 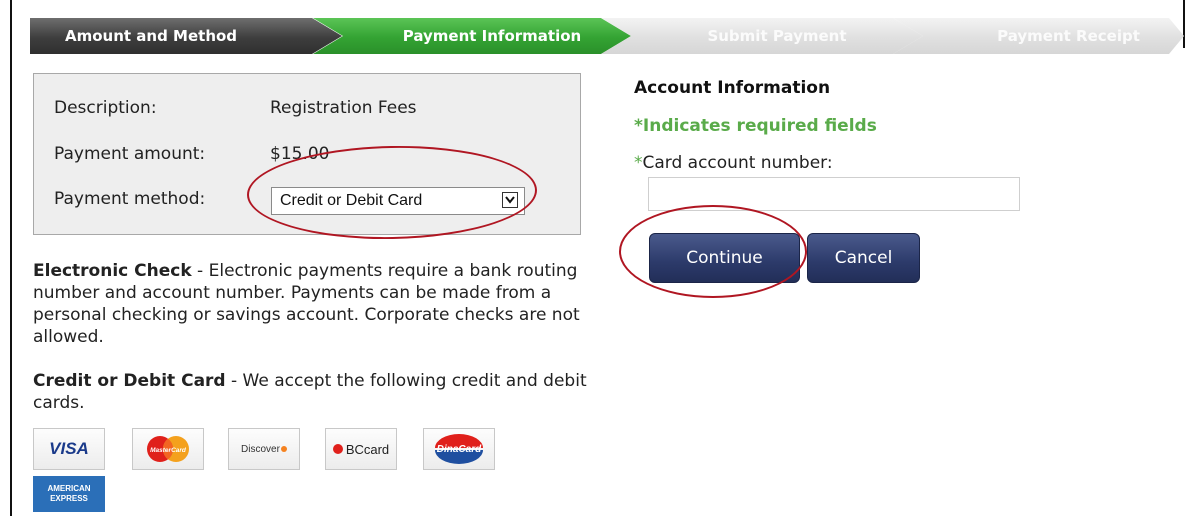 What do you see at coordinates (343, 108) in the screenshot?
I see `description-value: Registration Fees` at bounding box center [343, 108].